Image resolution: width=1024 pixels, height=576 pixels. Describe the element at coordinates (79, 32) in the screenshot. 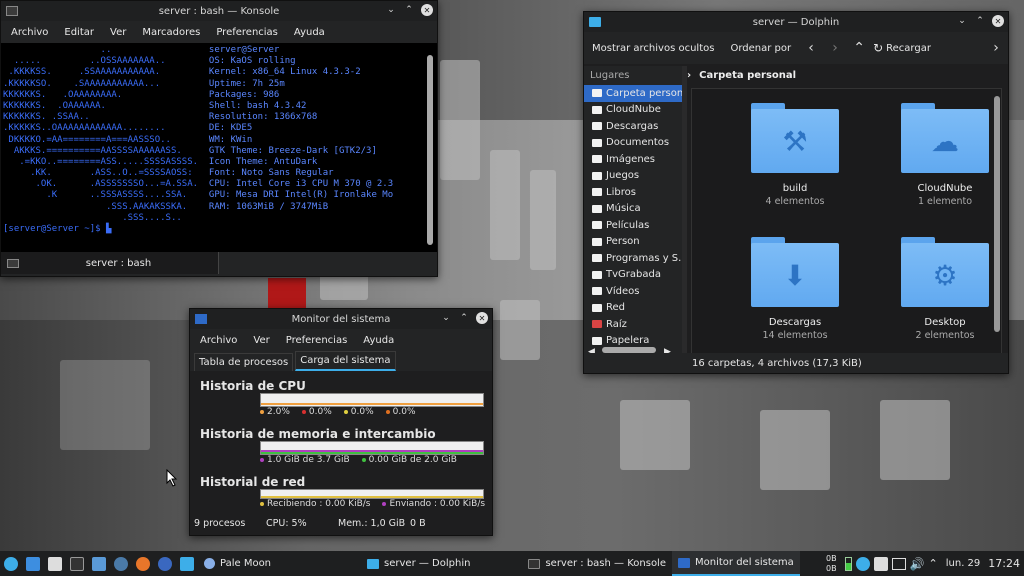

I see `menu-editar: Editar` at that location.